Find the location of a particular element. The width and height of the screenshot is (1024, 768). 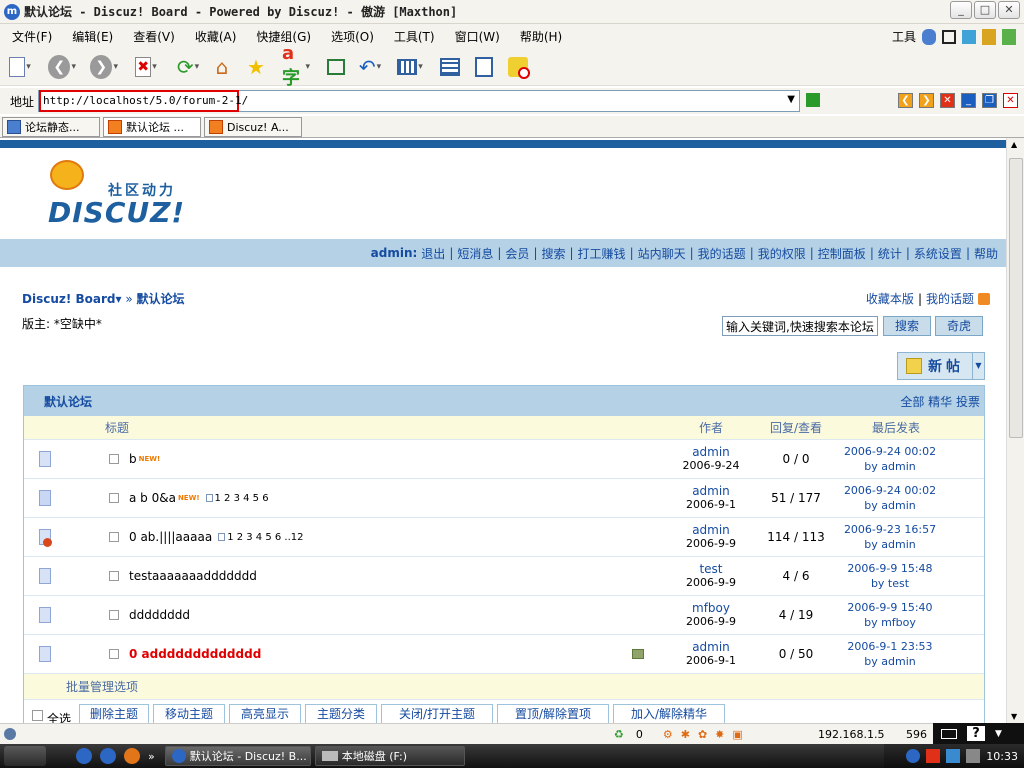

page-links: 1 2 3 4 5 6 ..12 is located at coordinates (261, 537).